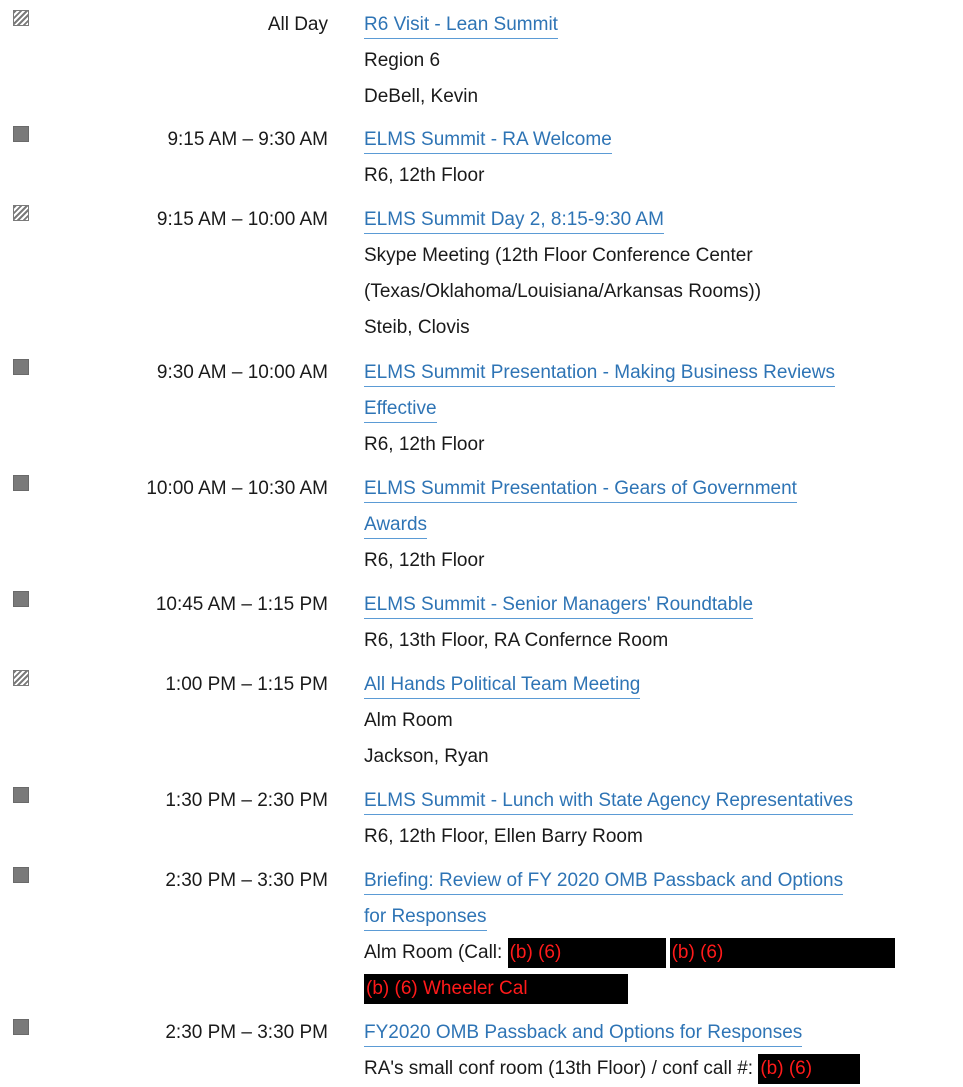 Image resolution: width=963 pixels, height=1087 pixels. I want to click on entry-location: Alm Room, so click(408, 720).